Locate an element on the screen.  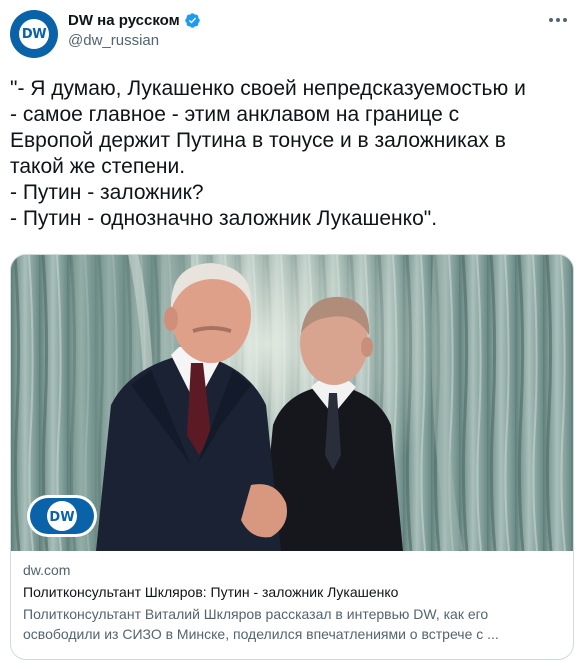
card-domain: dw.com is located at coordinates (47, 570).